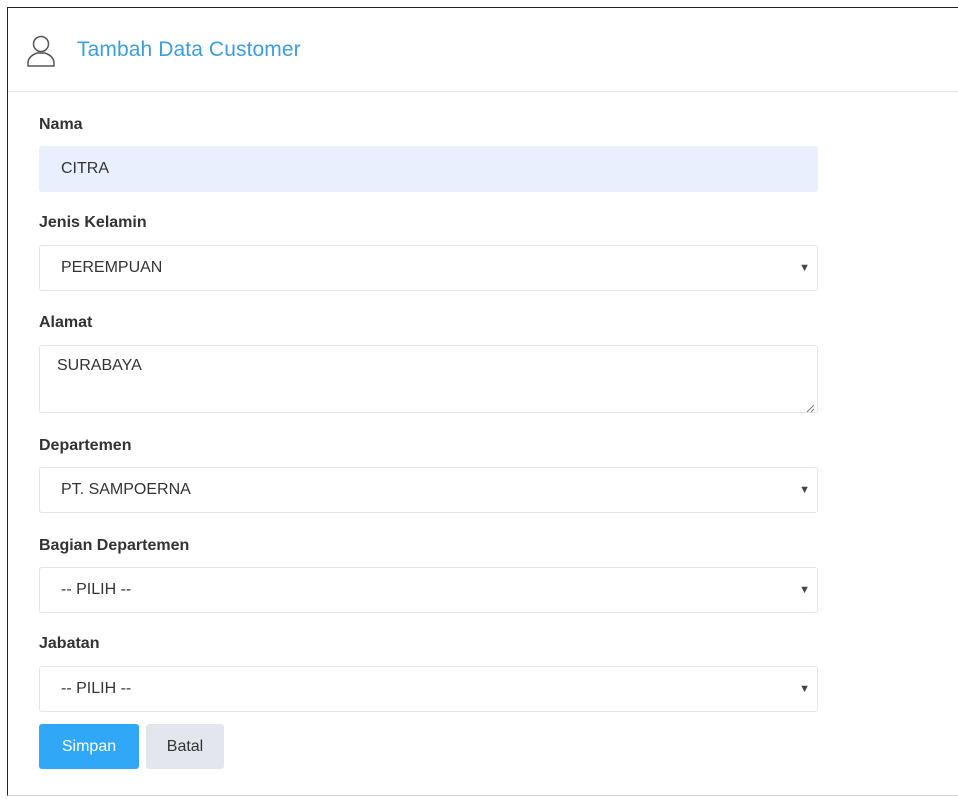  What do you see at coordinates (126, 489) in the screenshot?
I see `departemen-value: PT. SAMPOERNA` at bounding box center [126, 489].